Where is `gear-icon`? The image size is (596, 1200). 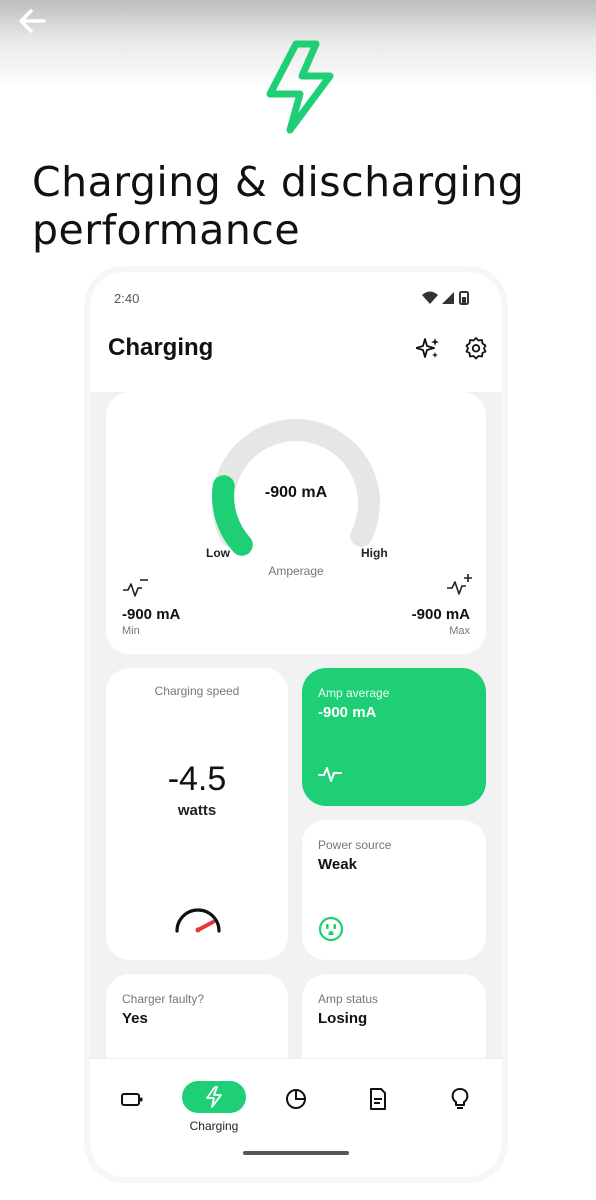 gear-icon is located at coordinates (476, 348).